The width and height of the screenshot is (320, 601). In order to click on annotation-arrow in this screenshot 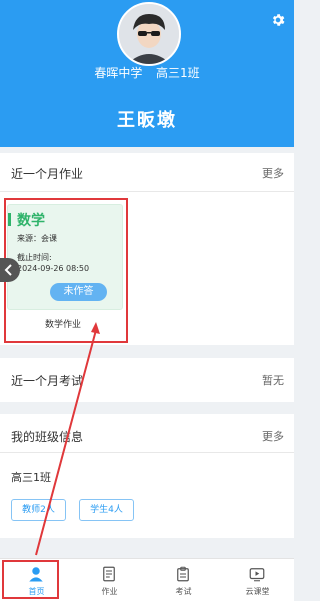, I will do `click(67, 439)`.